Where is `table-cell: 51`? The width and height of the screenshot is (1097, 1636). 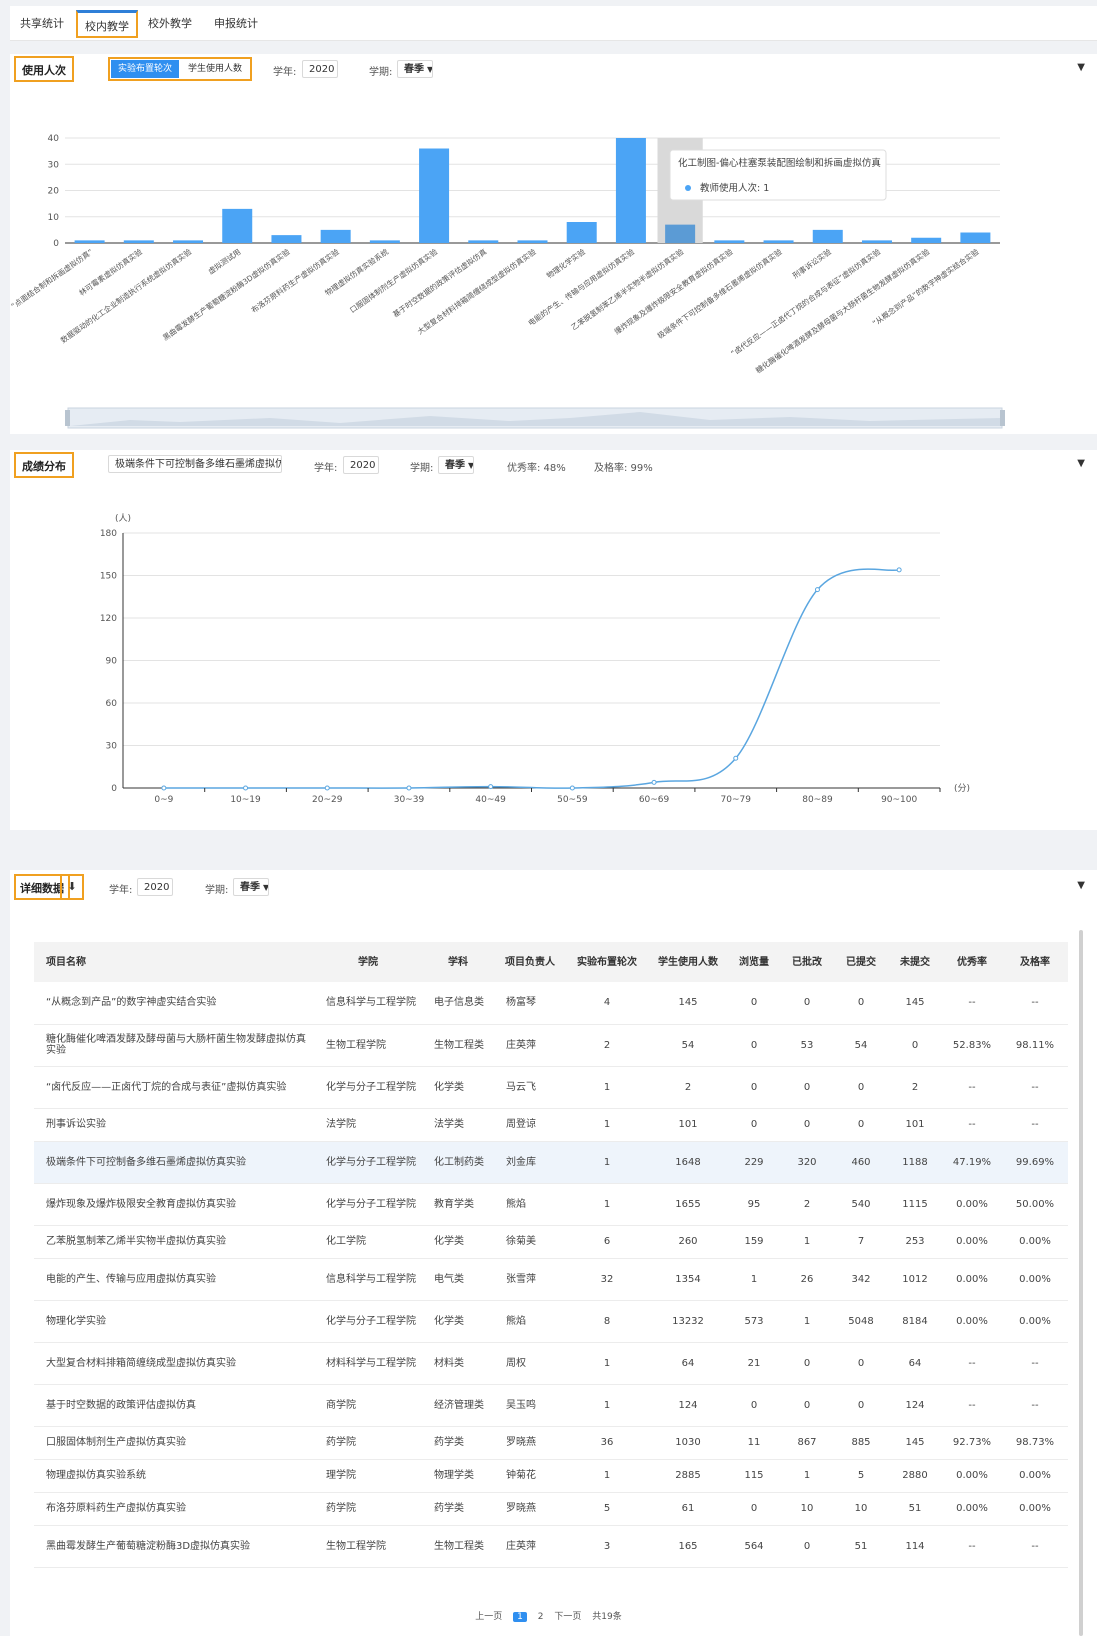
table-cell: 51 is located at coordinates (861, 1546).